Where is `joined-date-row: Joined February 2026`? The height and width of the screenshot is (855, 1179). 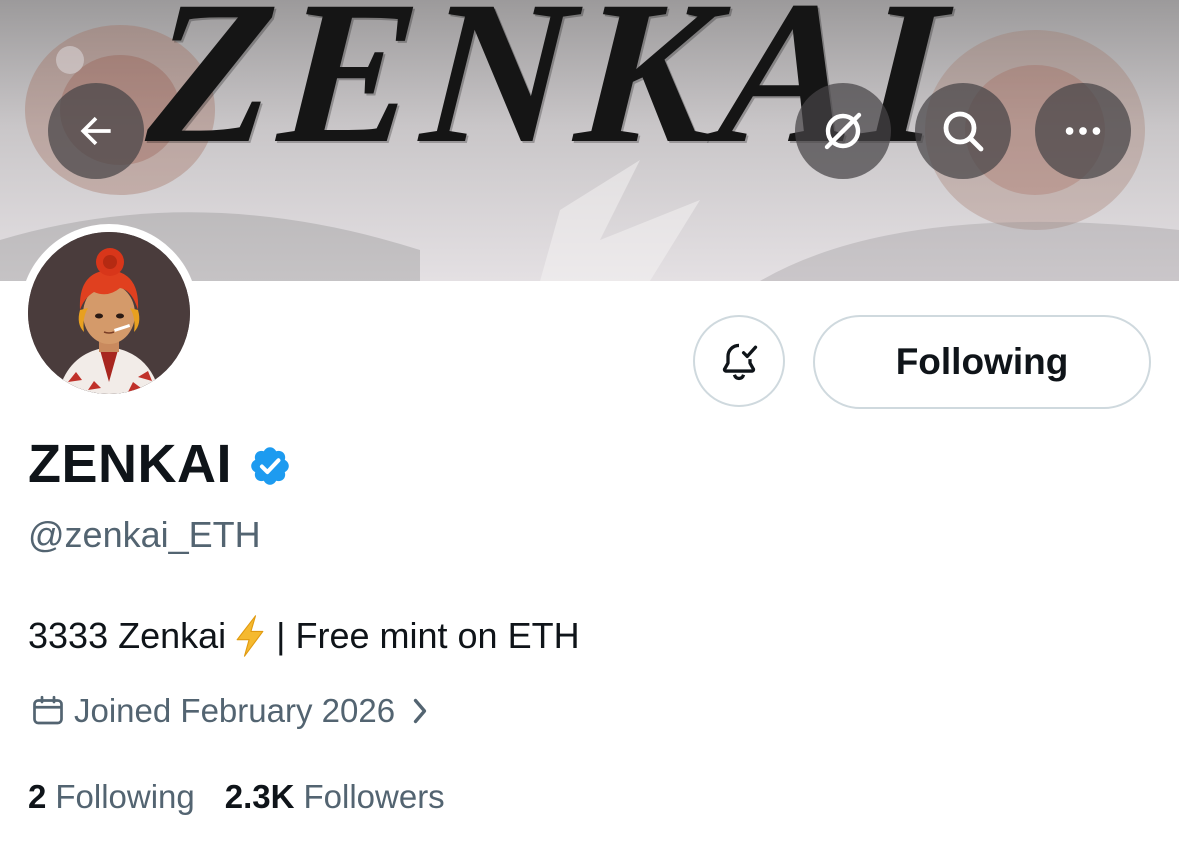 joined-date-row: Joined February 2026 is located at coordinates (230, 711).